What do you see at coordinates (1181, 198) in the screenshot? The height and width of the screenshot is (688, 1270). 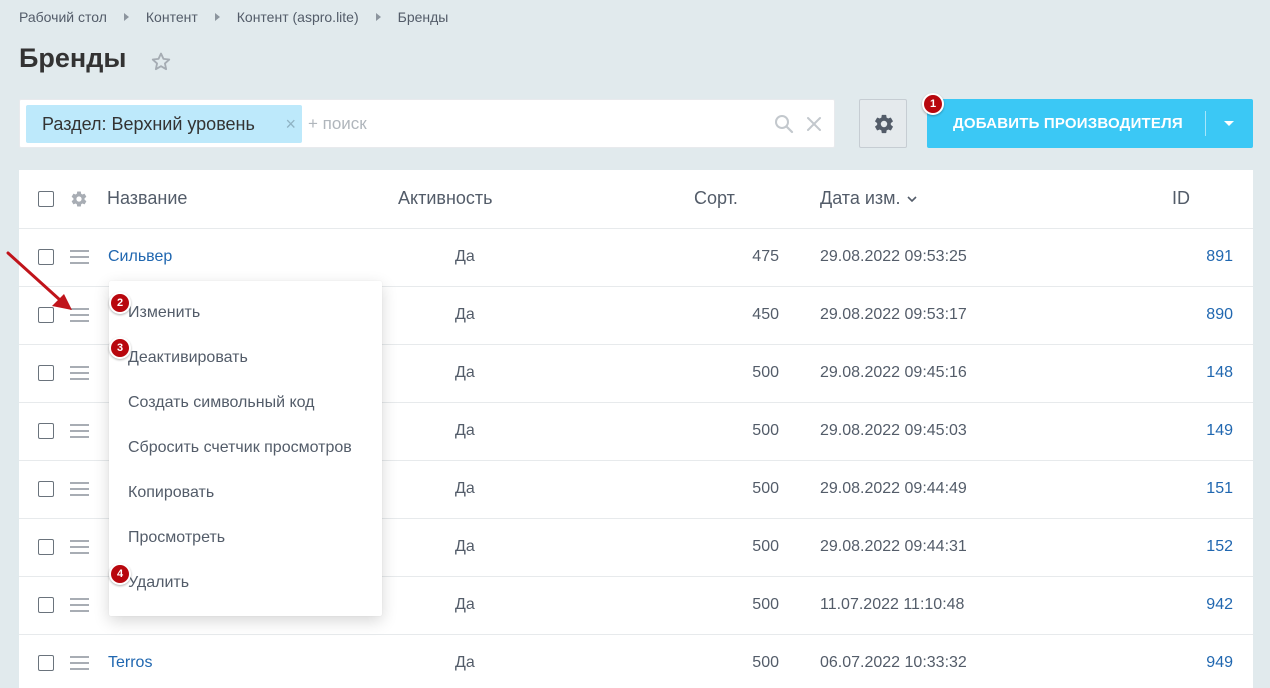 I see `column-header-id: ID` at bounding box center [1181, 198].